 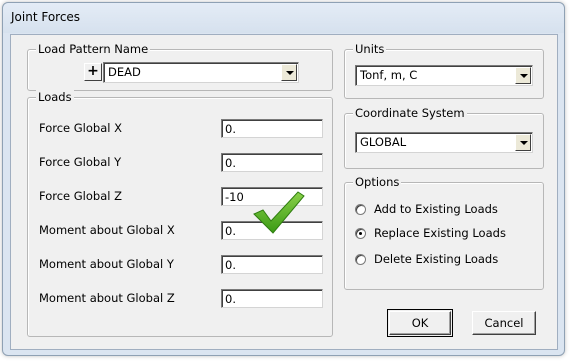 I want to click on load-pattern-group: Load Pattern Name + DEAD, so click(x=180, y=66).